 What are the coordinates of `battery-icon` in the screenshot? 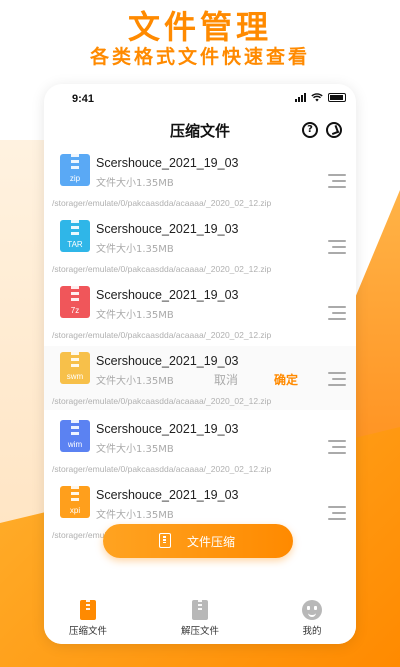 It's located at (337, 97).